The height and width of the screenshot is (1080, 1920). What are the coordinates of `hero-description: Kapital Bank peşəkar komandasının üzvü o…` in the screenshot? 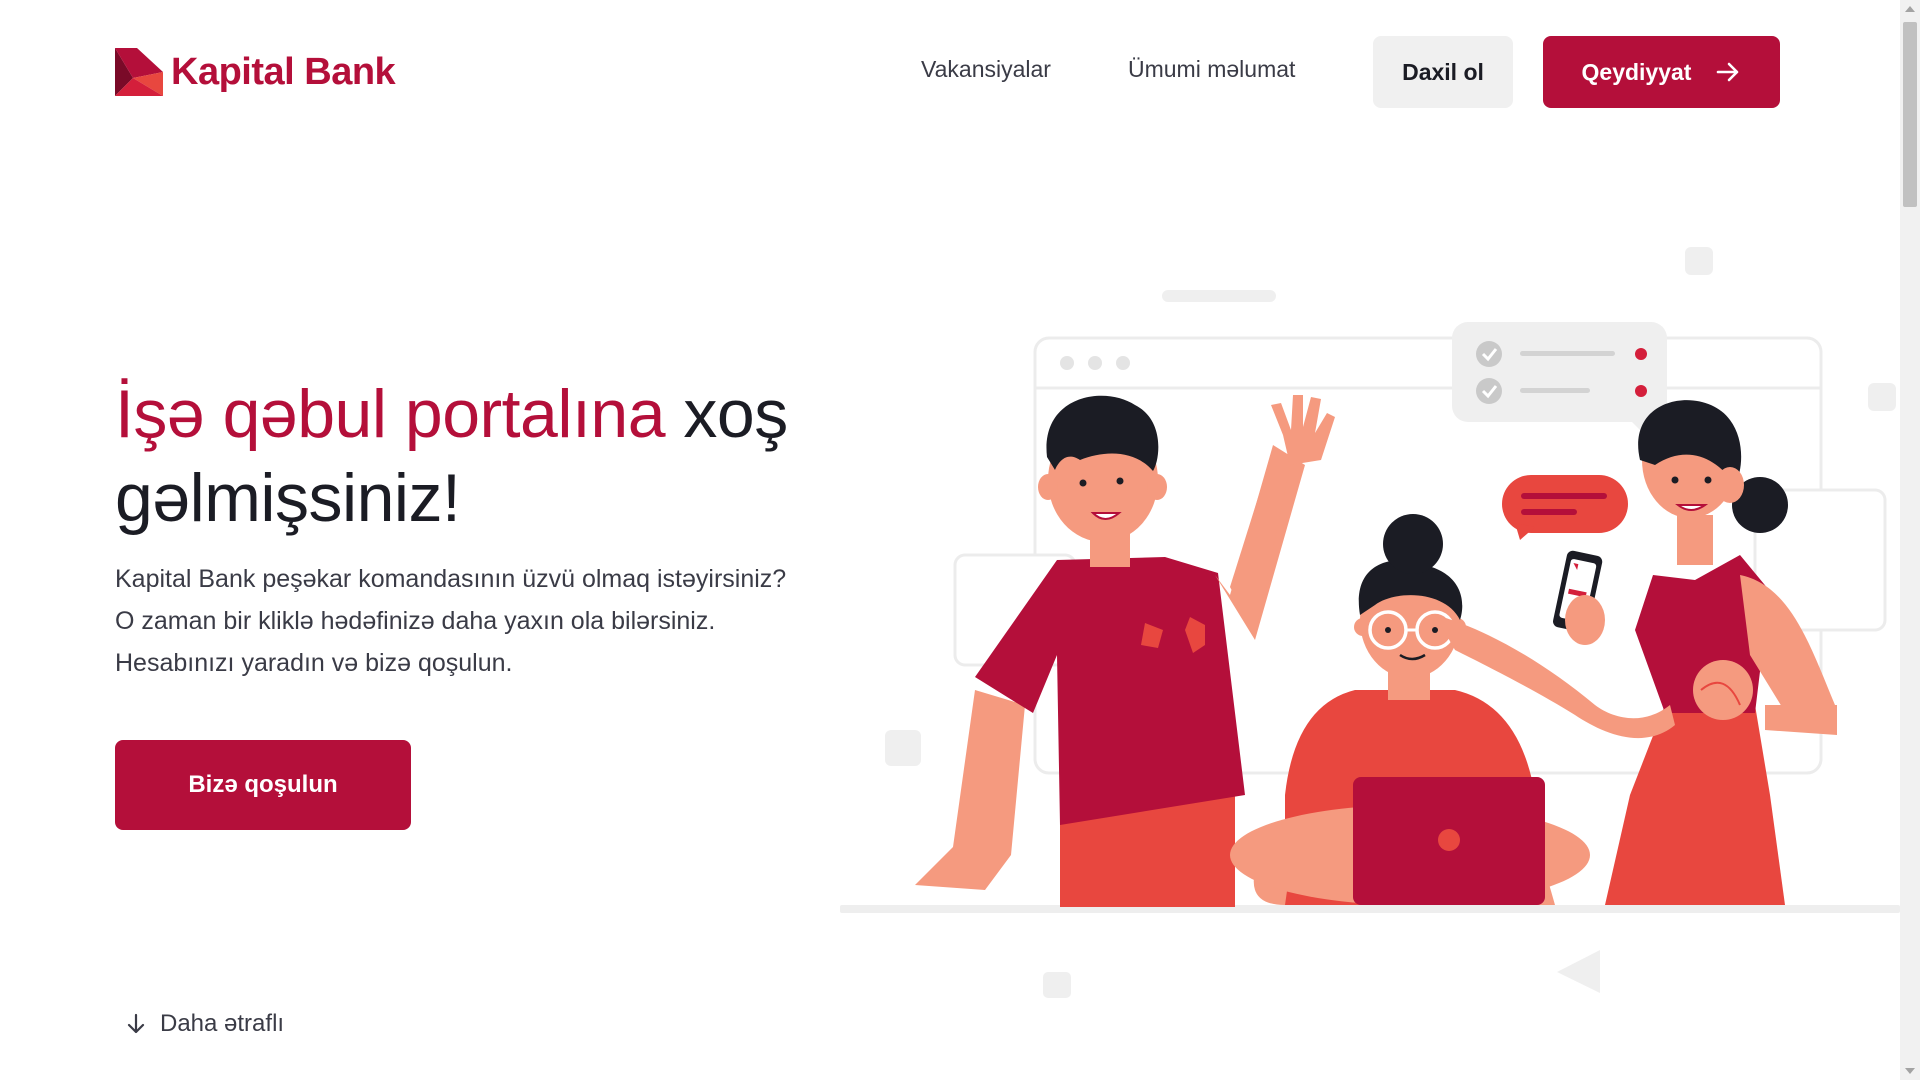 It's located at (495, 621).